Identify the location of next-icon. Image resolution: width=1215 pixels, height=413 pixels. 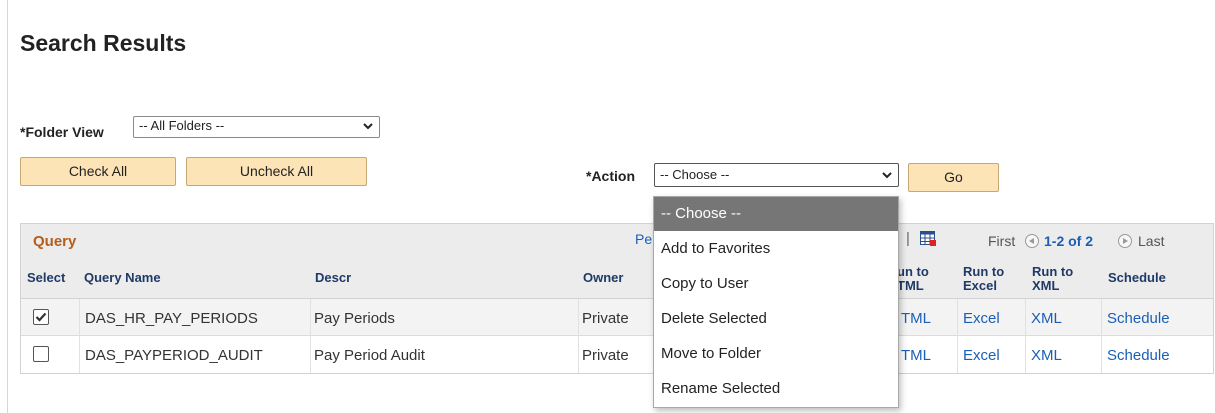
(1125, 241).